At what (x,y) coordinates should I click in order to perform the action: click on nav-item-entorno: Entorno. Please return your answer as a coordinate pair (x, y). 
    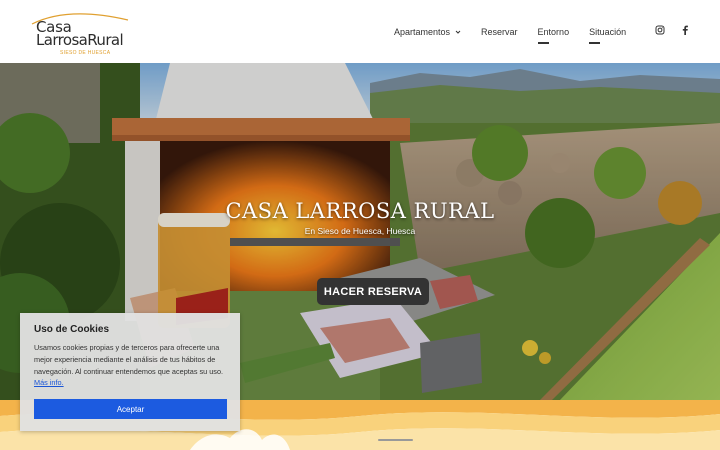
    Looking at the image, I should click on (553, 35).